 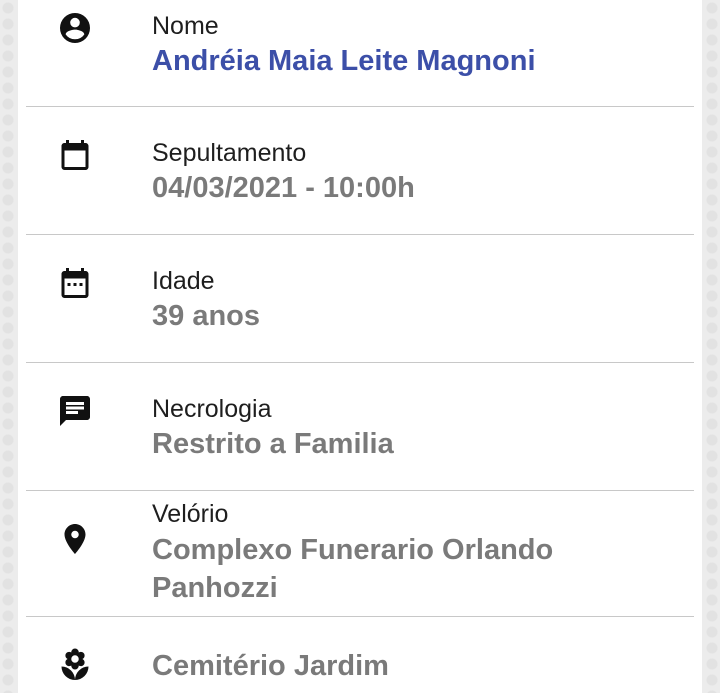 I want to click on row-cemiterio: Cemitério Jardim, so click(x=360, y=655).